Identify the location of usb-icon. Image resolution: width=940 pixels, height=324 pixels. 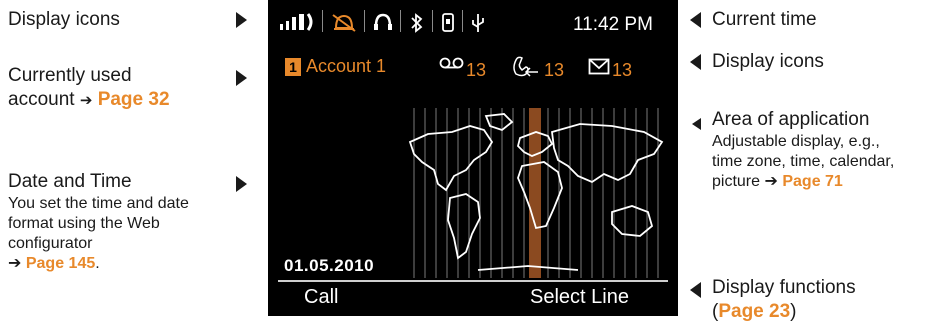
(478, 23).